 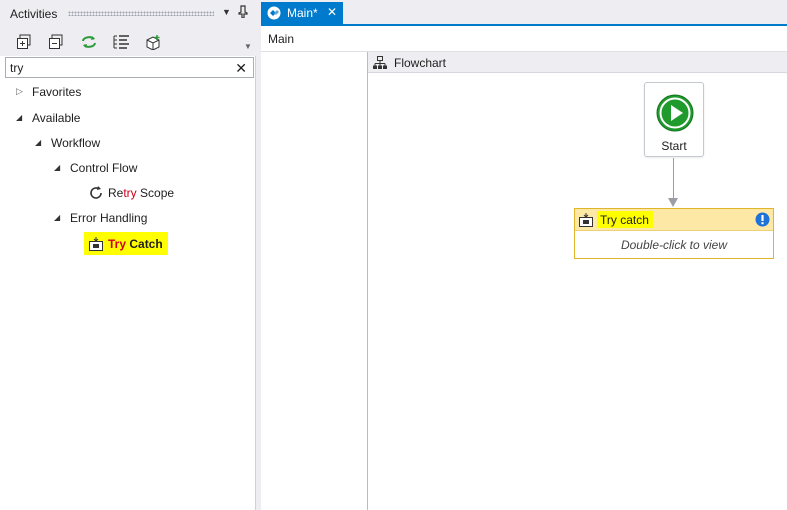 I want to click on flowchart-title: Flowchart, so click(x=420, y=63).